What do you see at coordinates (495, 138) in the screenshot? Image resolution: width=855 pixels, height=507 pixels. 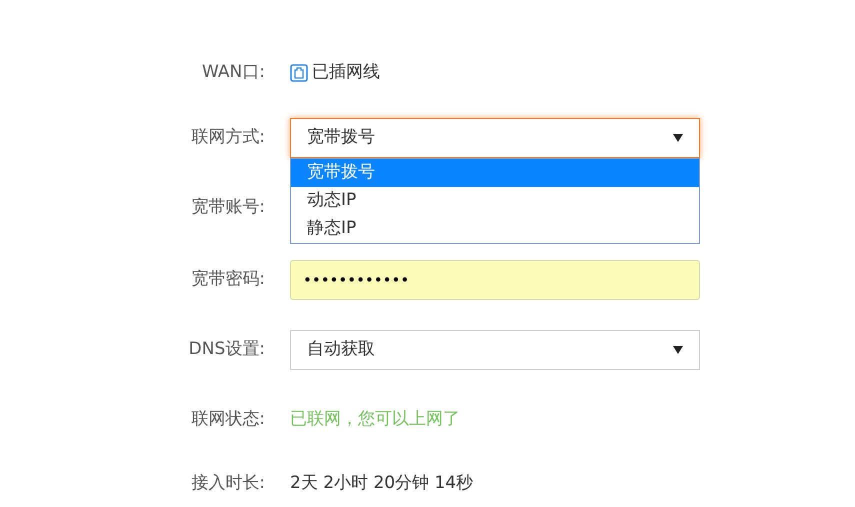 I see `connection-type-select: 宽带拨号` at bounding box center [495, 138].